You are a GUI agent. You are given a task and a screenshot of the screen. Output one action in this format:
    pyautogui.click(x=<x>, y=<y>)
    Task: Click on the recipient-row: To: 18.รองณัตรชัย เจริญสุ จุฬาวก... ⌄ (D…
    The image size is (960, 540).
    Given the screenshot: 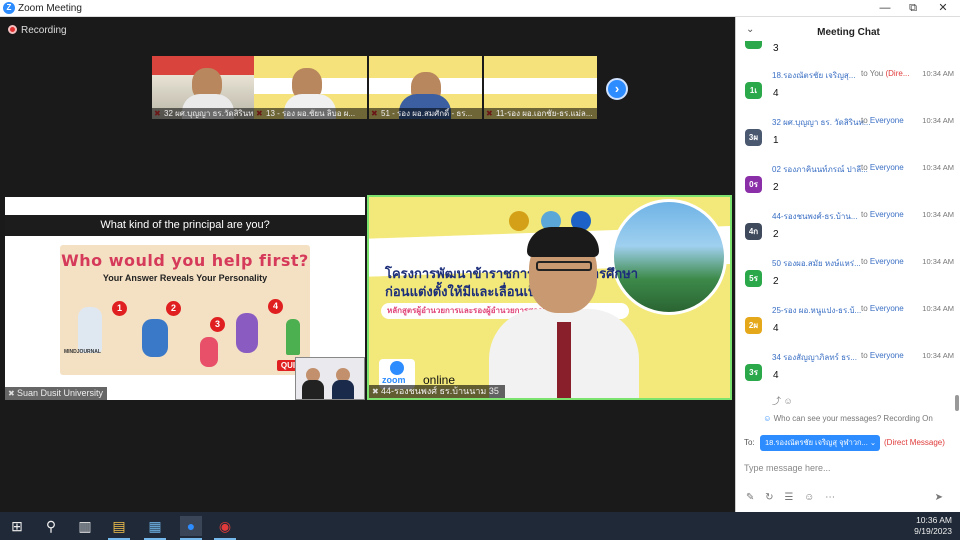 What is the action you would take?
    pyautogui.click(x=851, y=443)
    